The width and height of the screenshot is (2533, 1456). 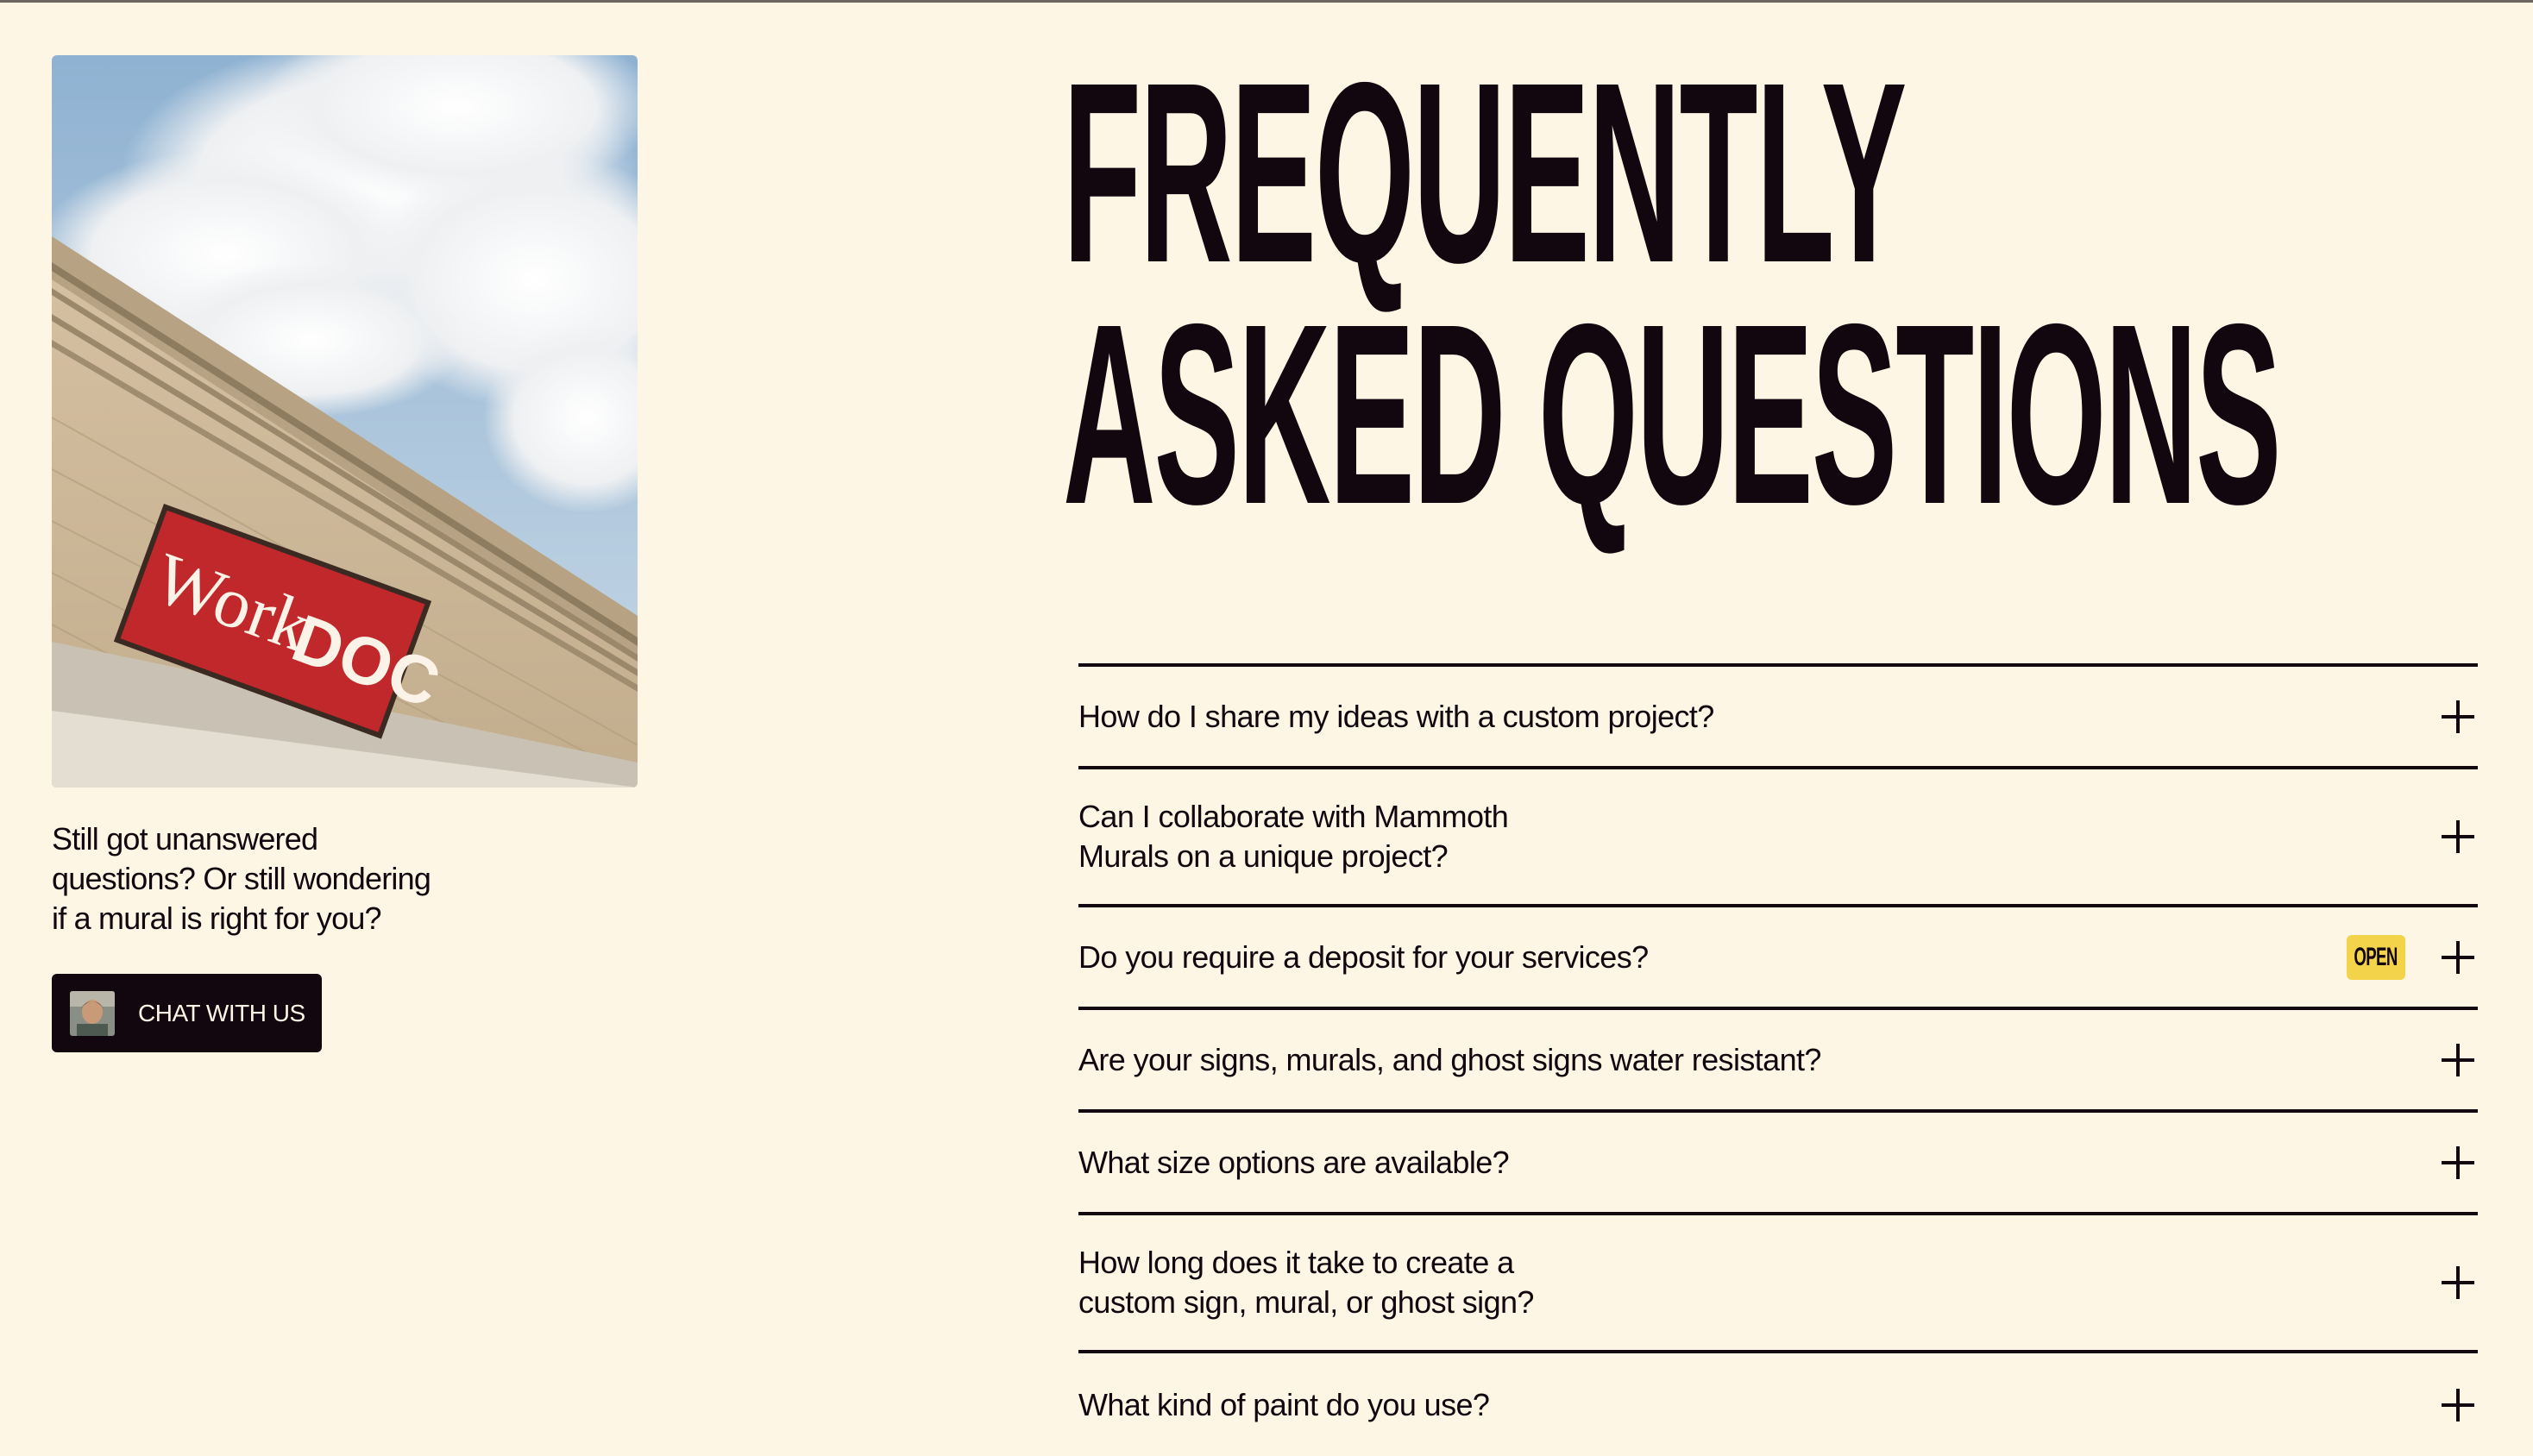 I want to click on chat-with-us-label: CHAT WITH US, so click(x=221, y=1013).